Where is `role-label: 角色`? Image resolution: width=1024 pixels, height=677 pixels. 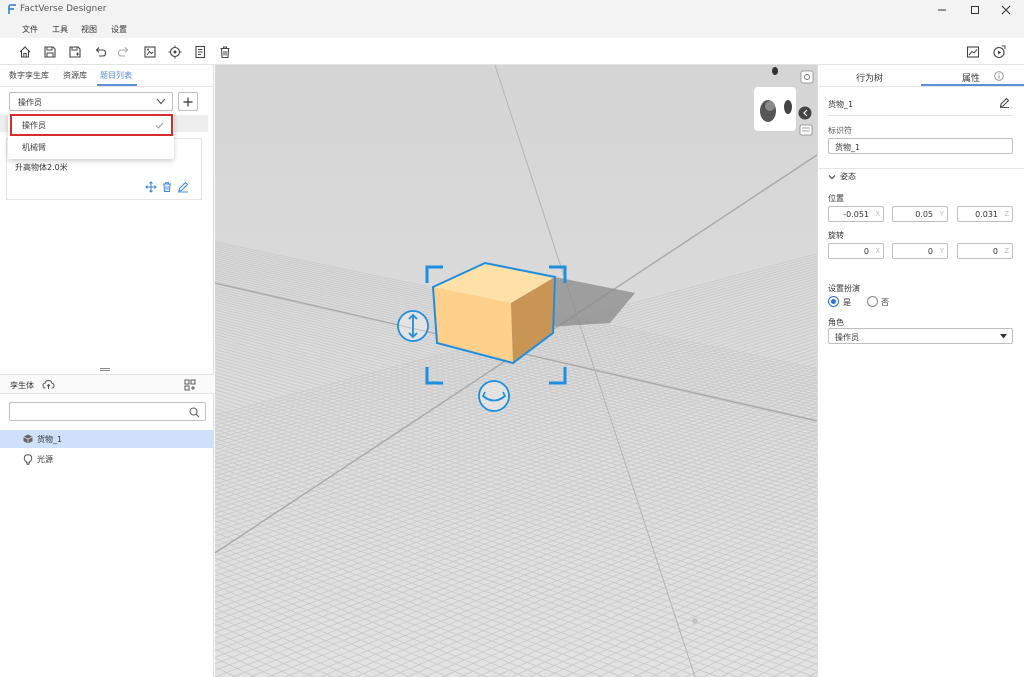 role-label: 角色 is located at coordinates (836, 322).